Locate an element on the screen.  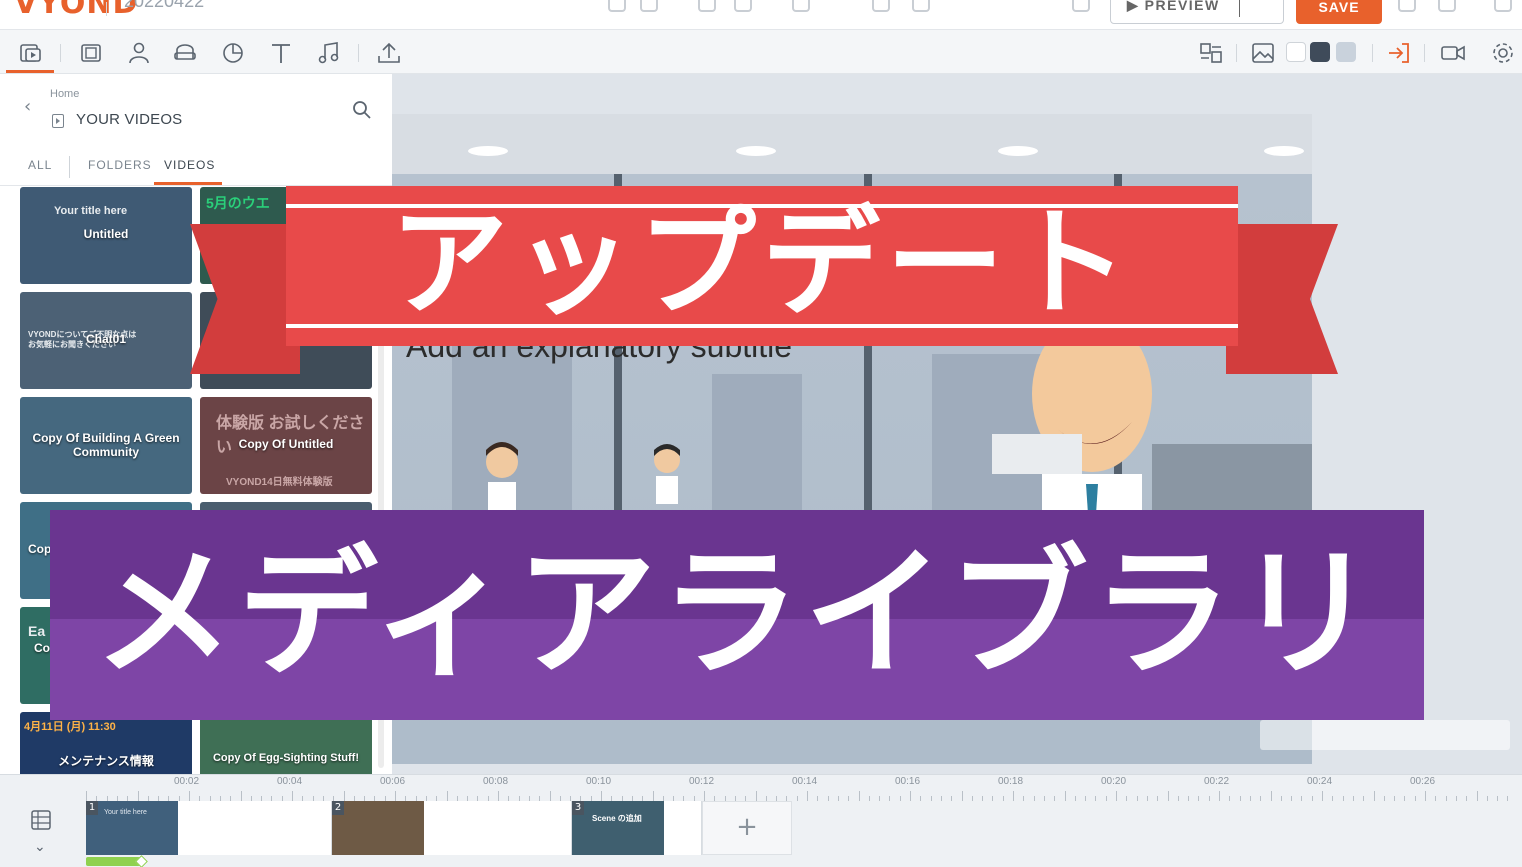
tab-all: ALL is located at coordinates (40, 165).